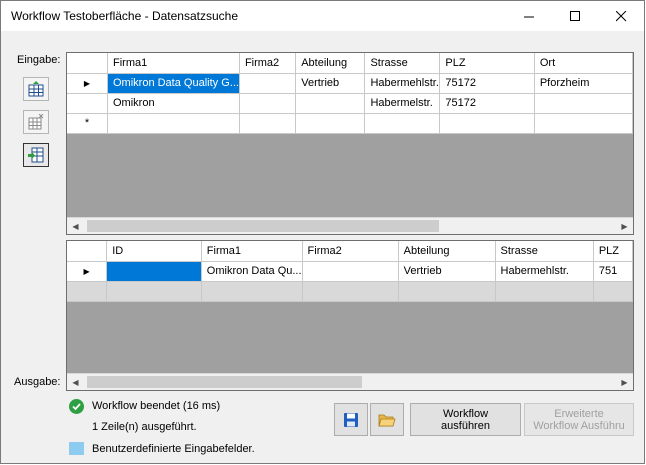  I want to click on import-button, so click(36, 155).